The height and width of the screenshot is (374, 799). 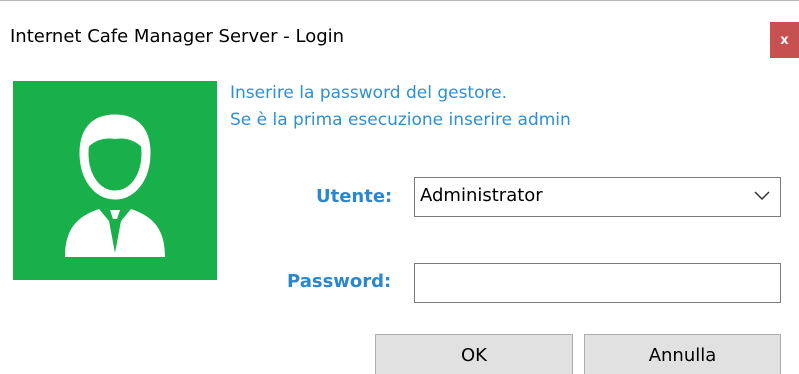 I want to click on user-label: Utente:, so click(x=354, y=196).